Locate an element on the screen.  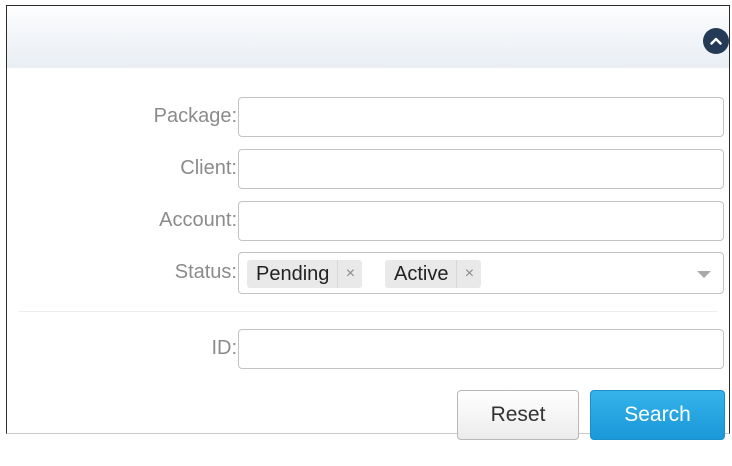
search-button: Search is located at coordinates (657, 415).